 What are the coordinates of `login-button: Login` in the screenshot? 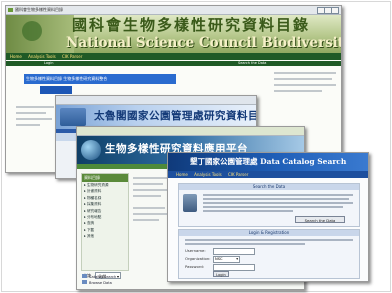 It's located at (221, 274).